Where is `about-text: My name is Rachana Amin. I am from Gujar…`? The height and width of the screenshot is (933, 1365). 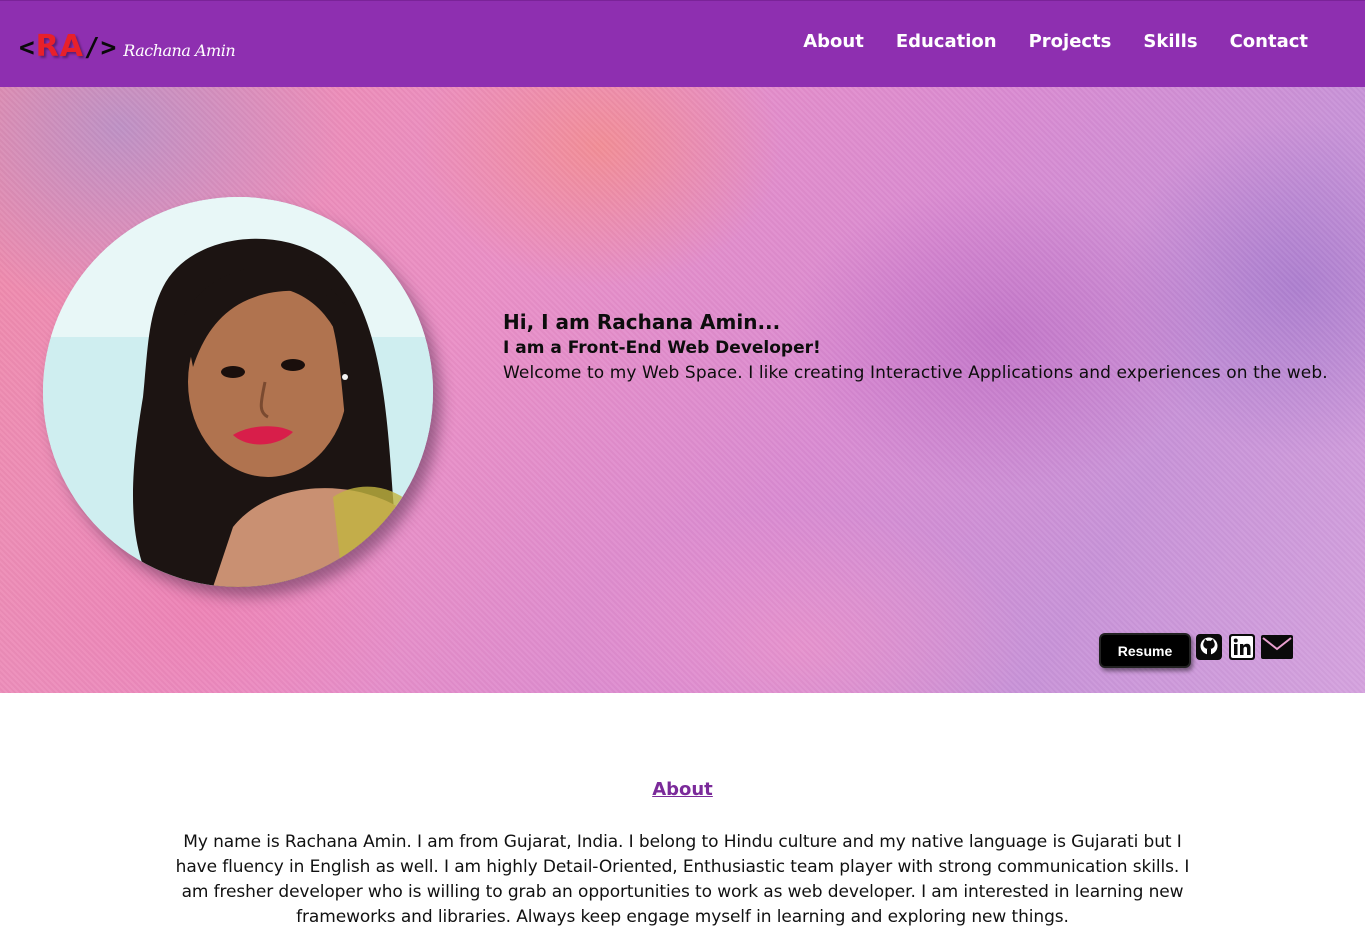
about-text: My name is Rachana Amin. I am from Gujar… is located at coordinates (682, 879).